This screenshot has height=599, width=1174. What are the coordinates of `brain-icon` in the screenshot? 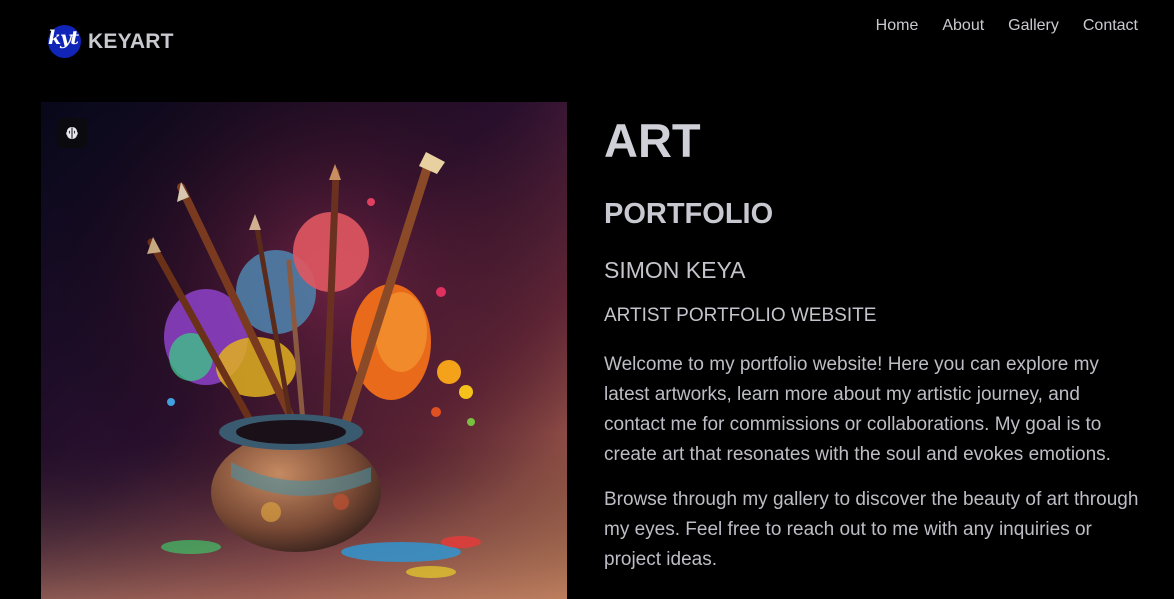 It's located at (72, 133).